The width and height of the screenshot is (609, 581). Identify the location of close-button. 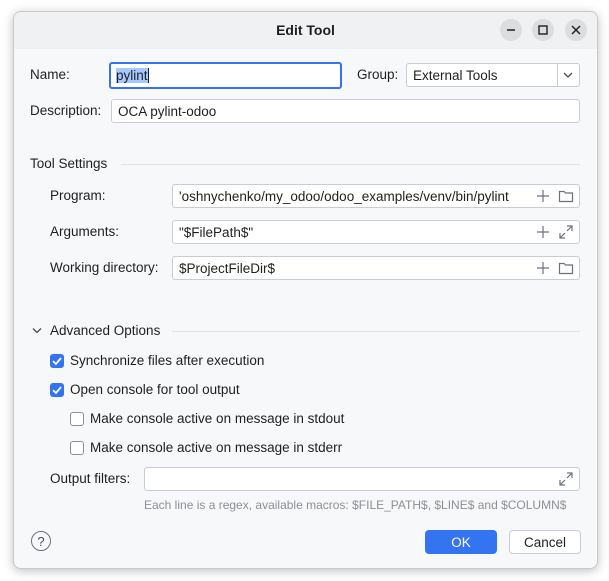
(576, 30).